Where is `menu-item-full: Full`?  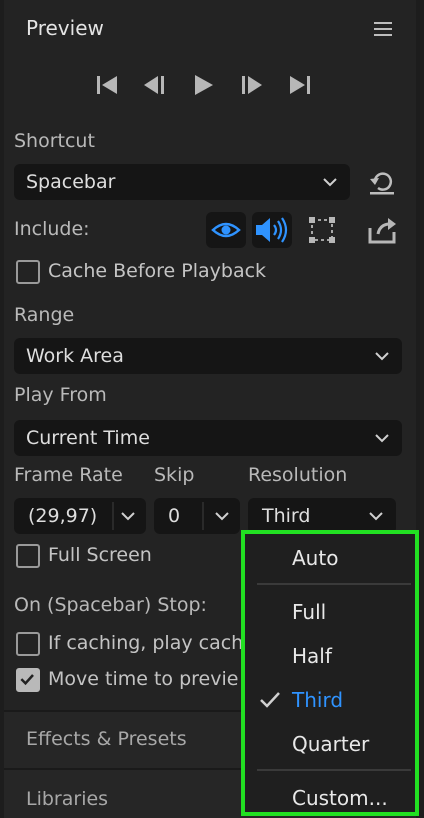 menu-item-full: Full is located at coordinates (309, 612).